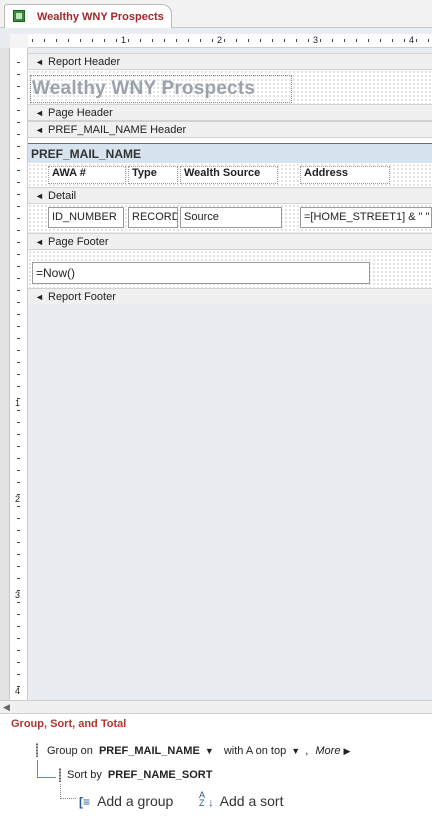 The image size is (432, 836). Describe the element at coordinates (229, 175) in the screenshot. I see `wealth-source-label: Wealth Source` at that location.